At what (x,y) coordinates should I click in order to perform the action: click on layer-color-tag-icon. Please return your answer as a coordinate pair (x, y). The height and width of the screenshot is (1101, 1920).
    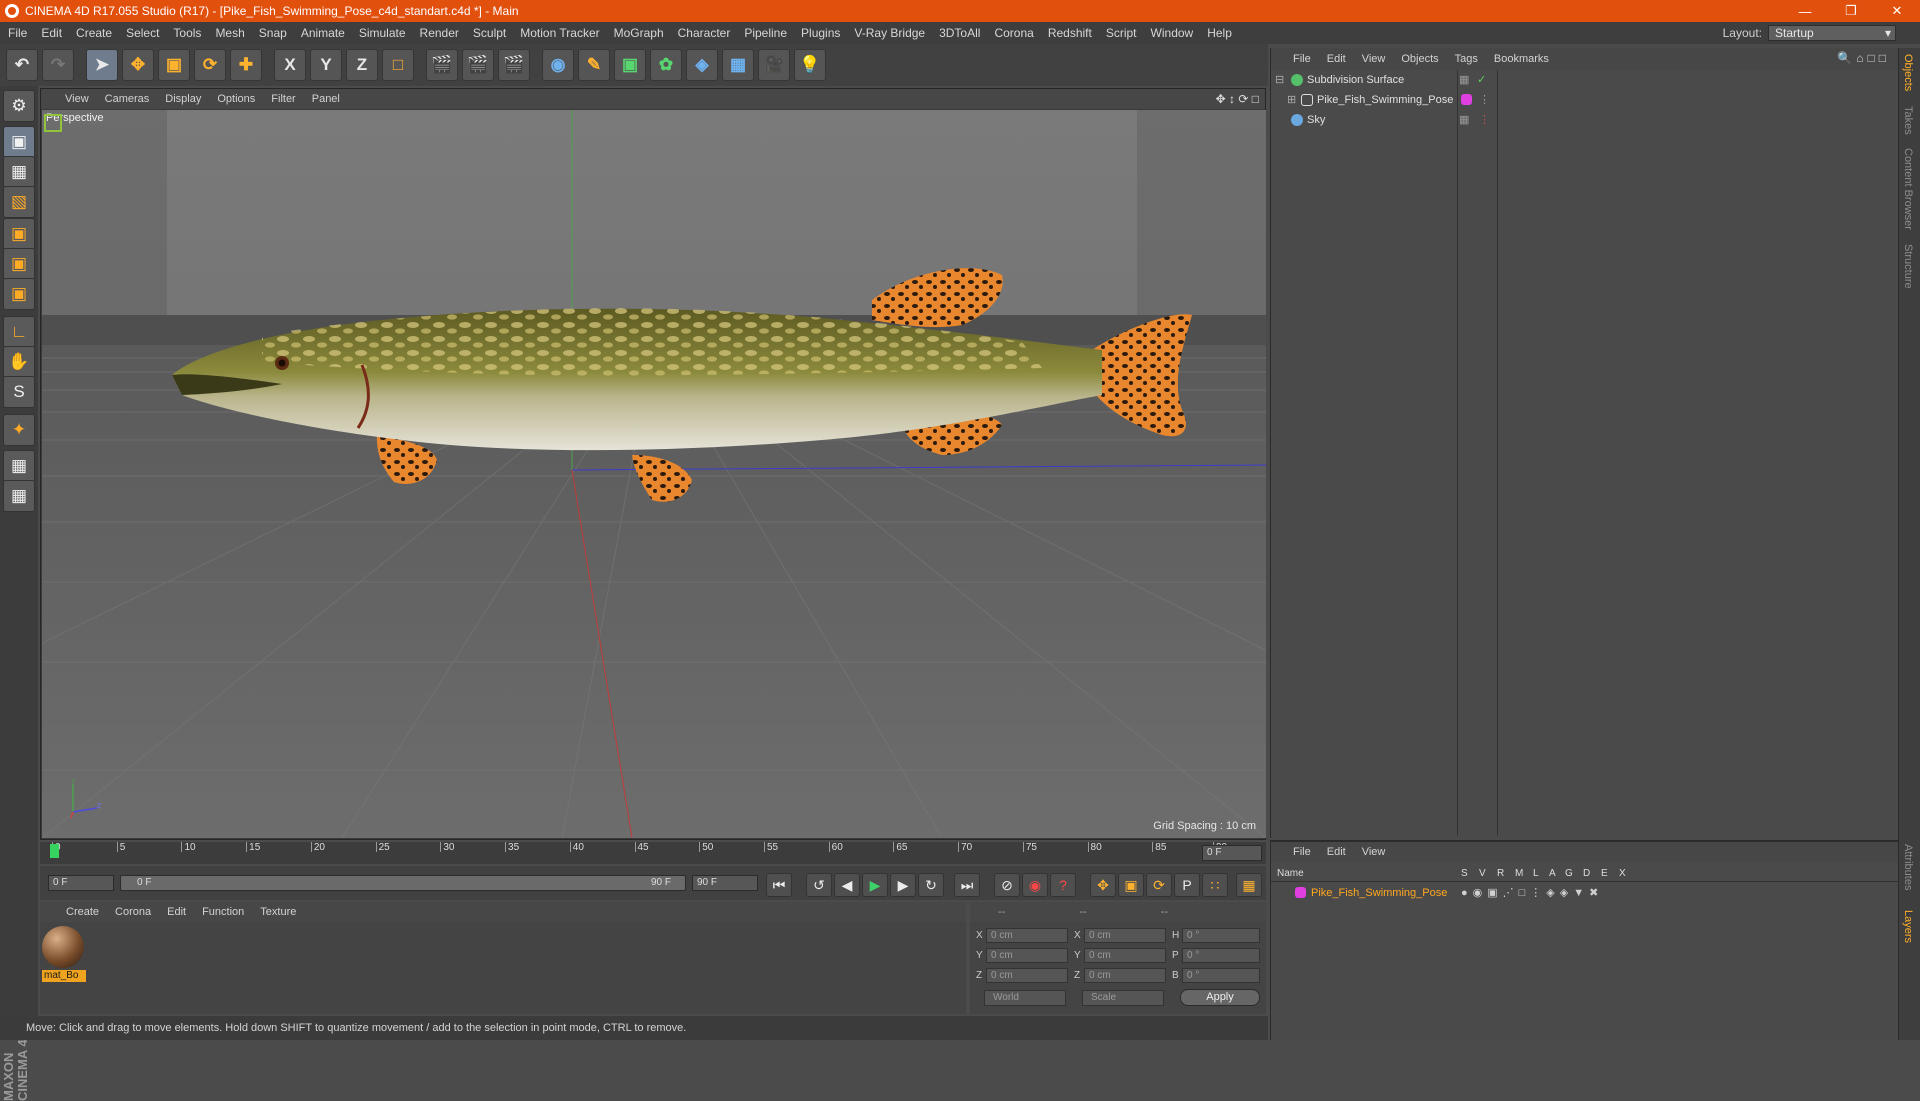
    Looking at the image, I should click on (1466, 99).